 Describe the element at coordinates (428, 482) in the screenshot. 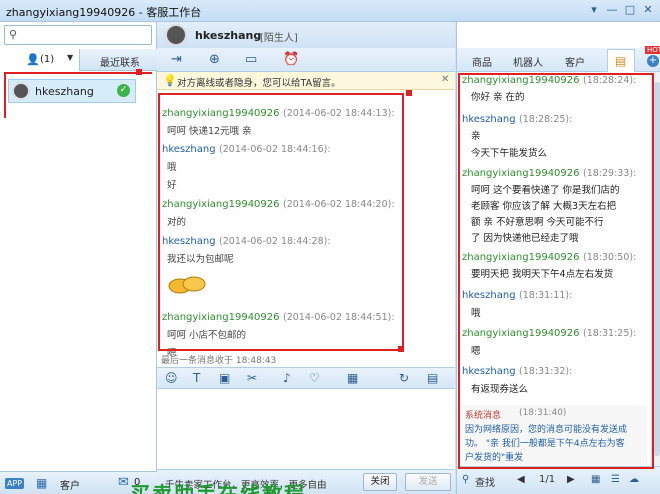

I see `send-button: 发送` at that location.